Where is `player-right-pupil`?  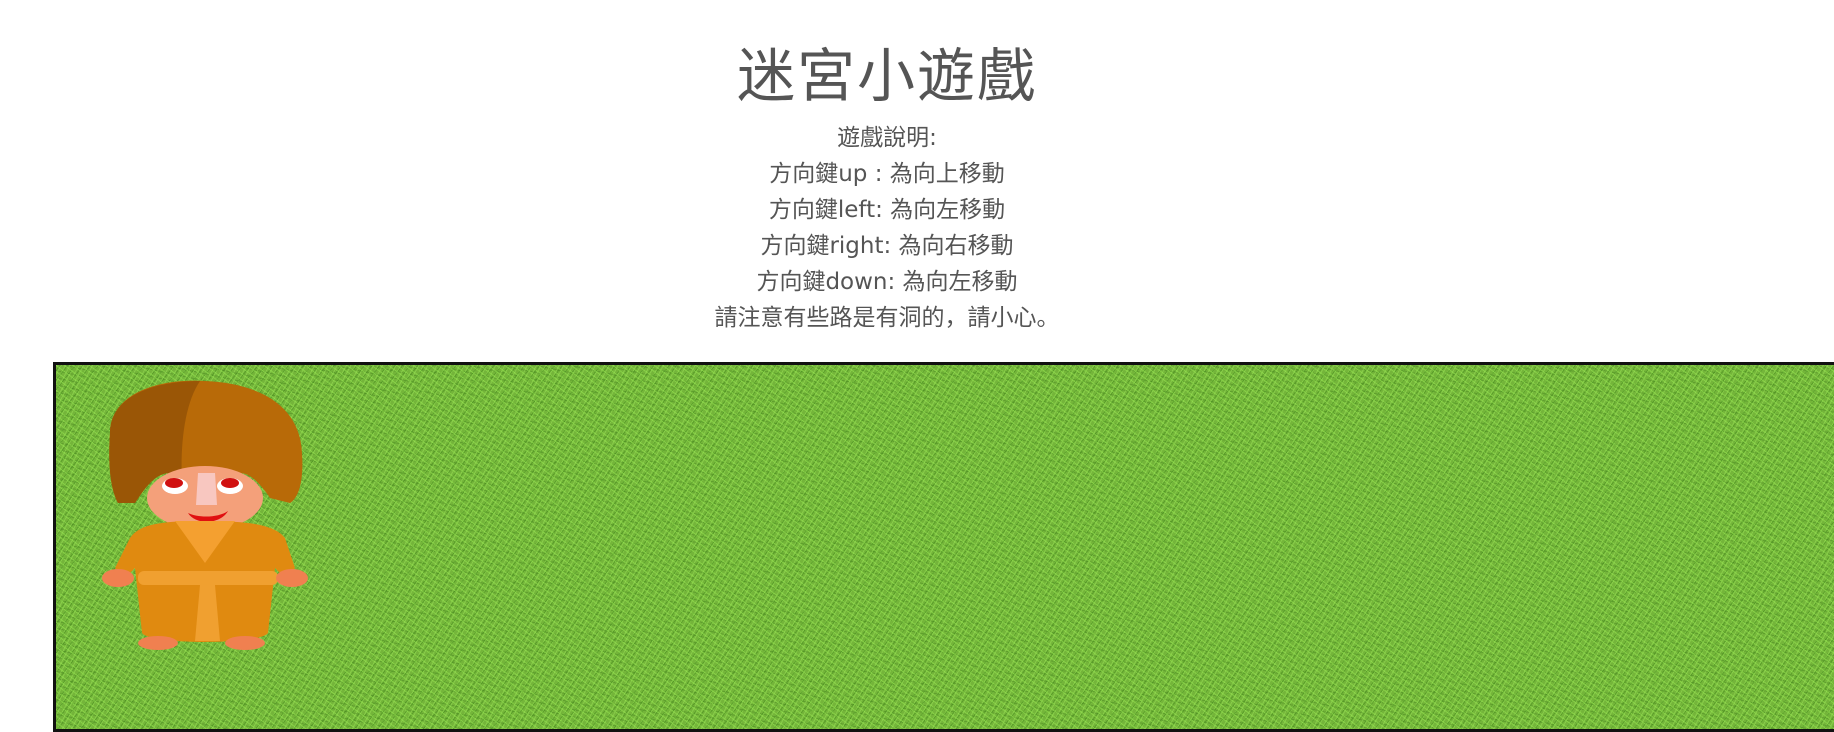 player-right-pupil is located at coordinates (230, 483).